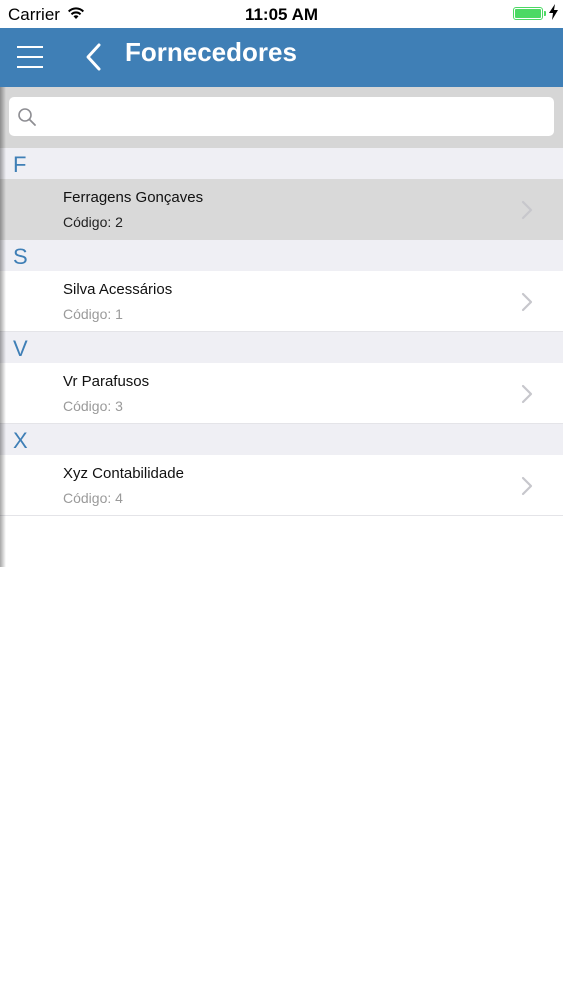  Describe the element at coordinates (553, 14) in the screenshot. I see `charging-bolt-icon` at that location.